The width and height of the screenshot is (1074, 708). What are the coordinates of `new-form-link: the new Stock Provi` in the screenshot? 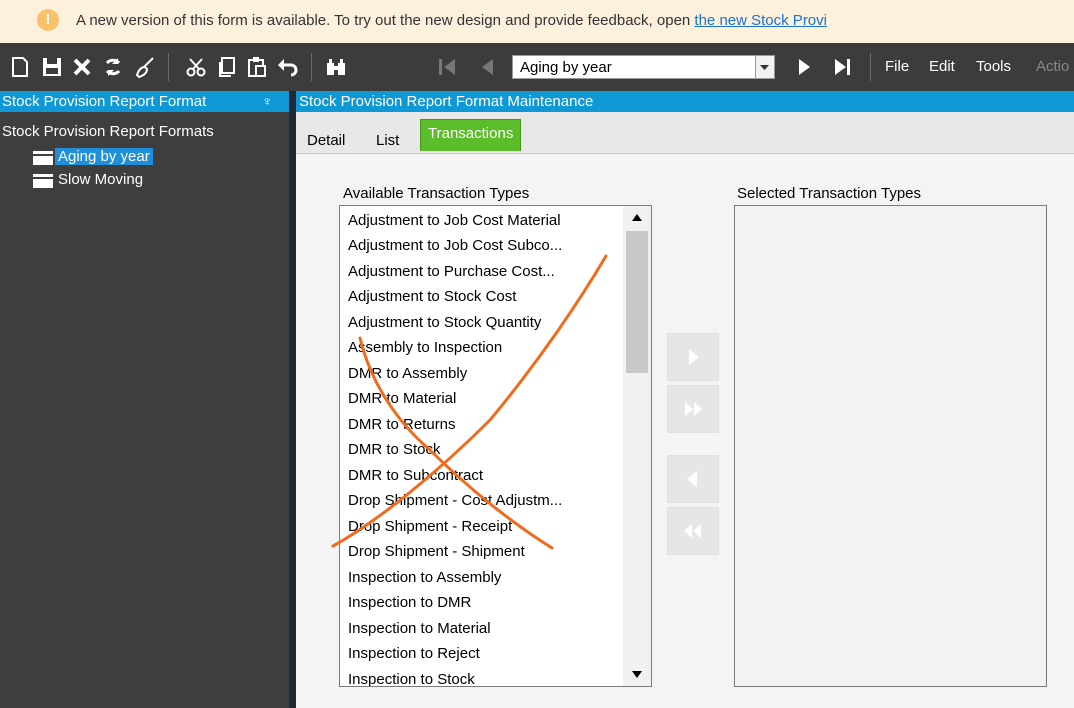 It's located at (760, 20).